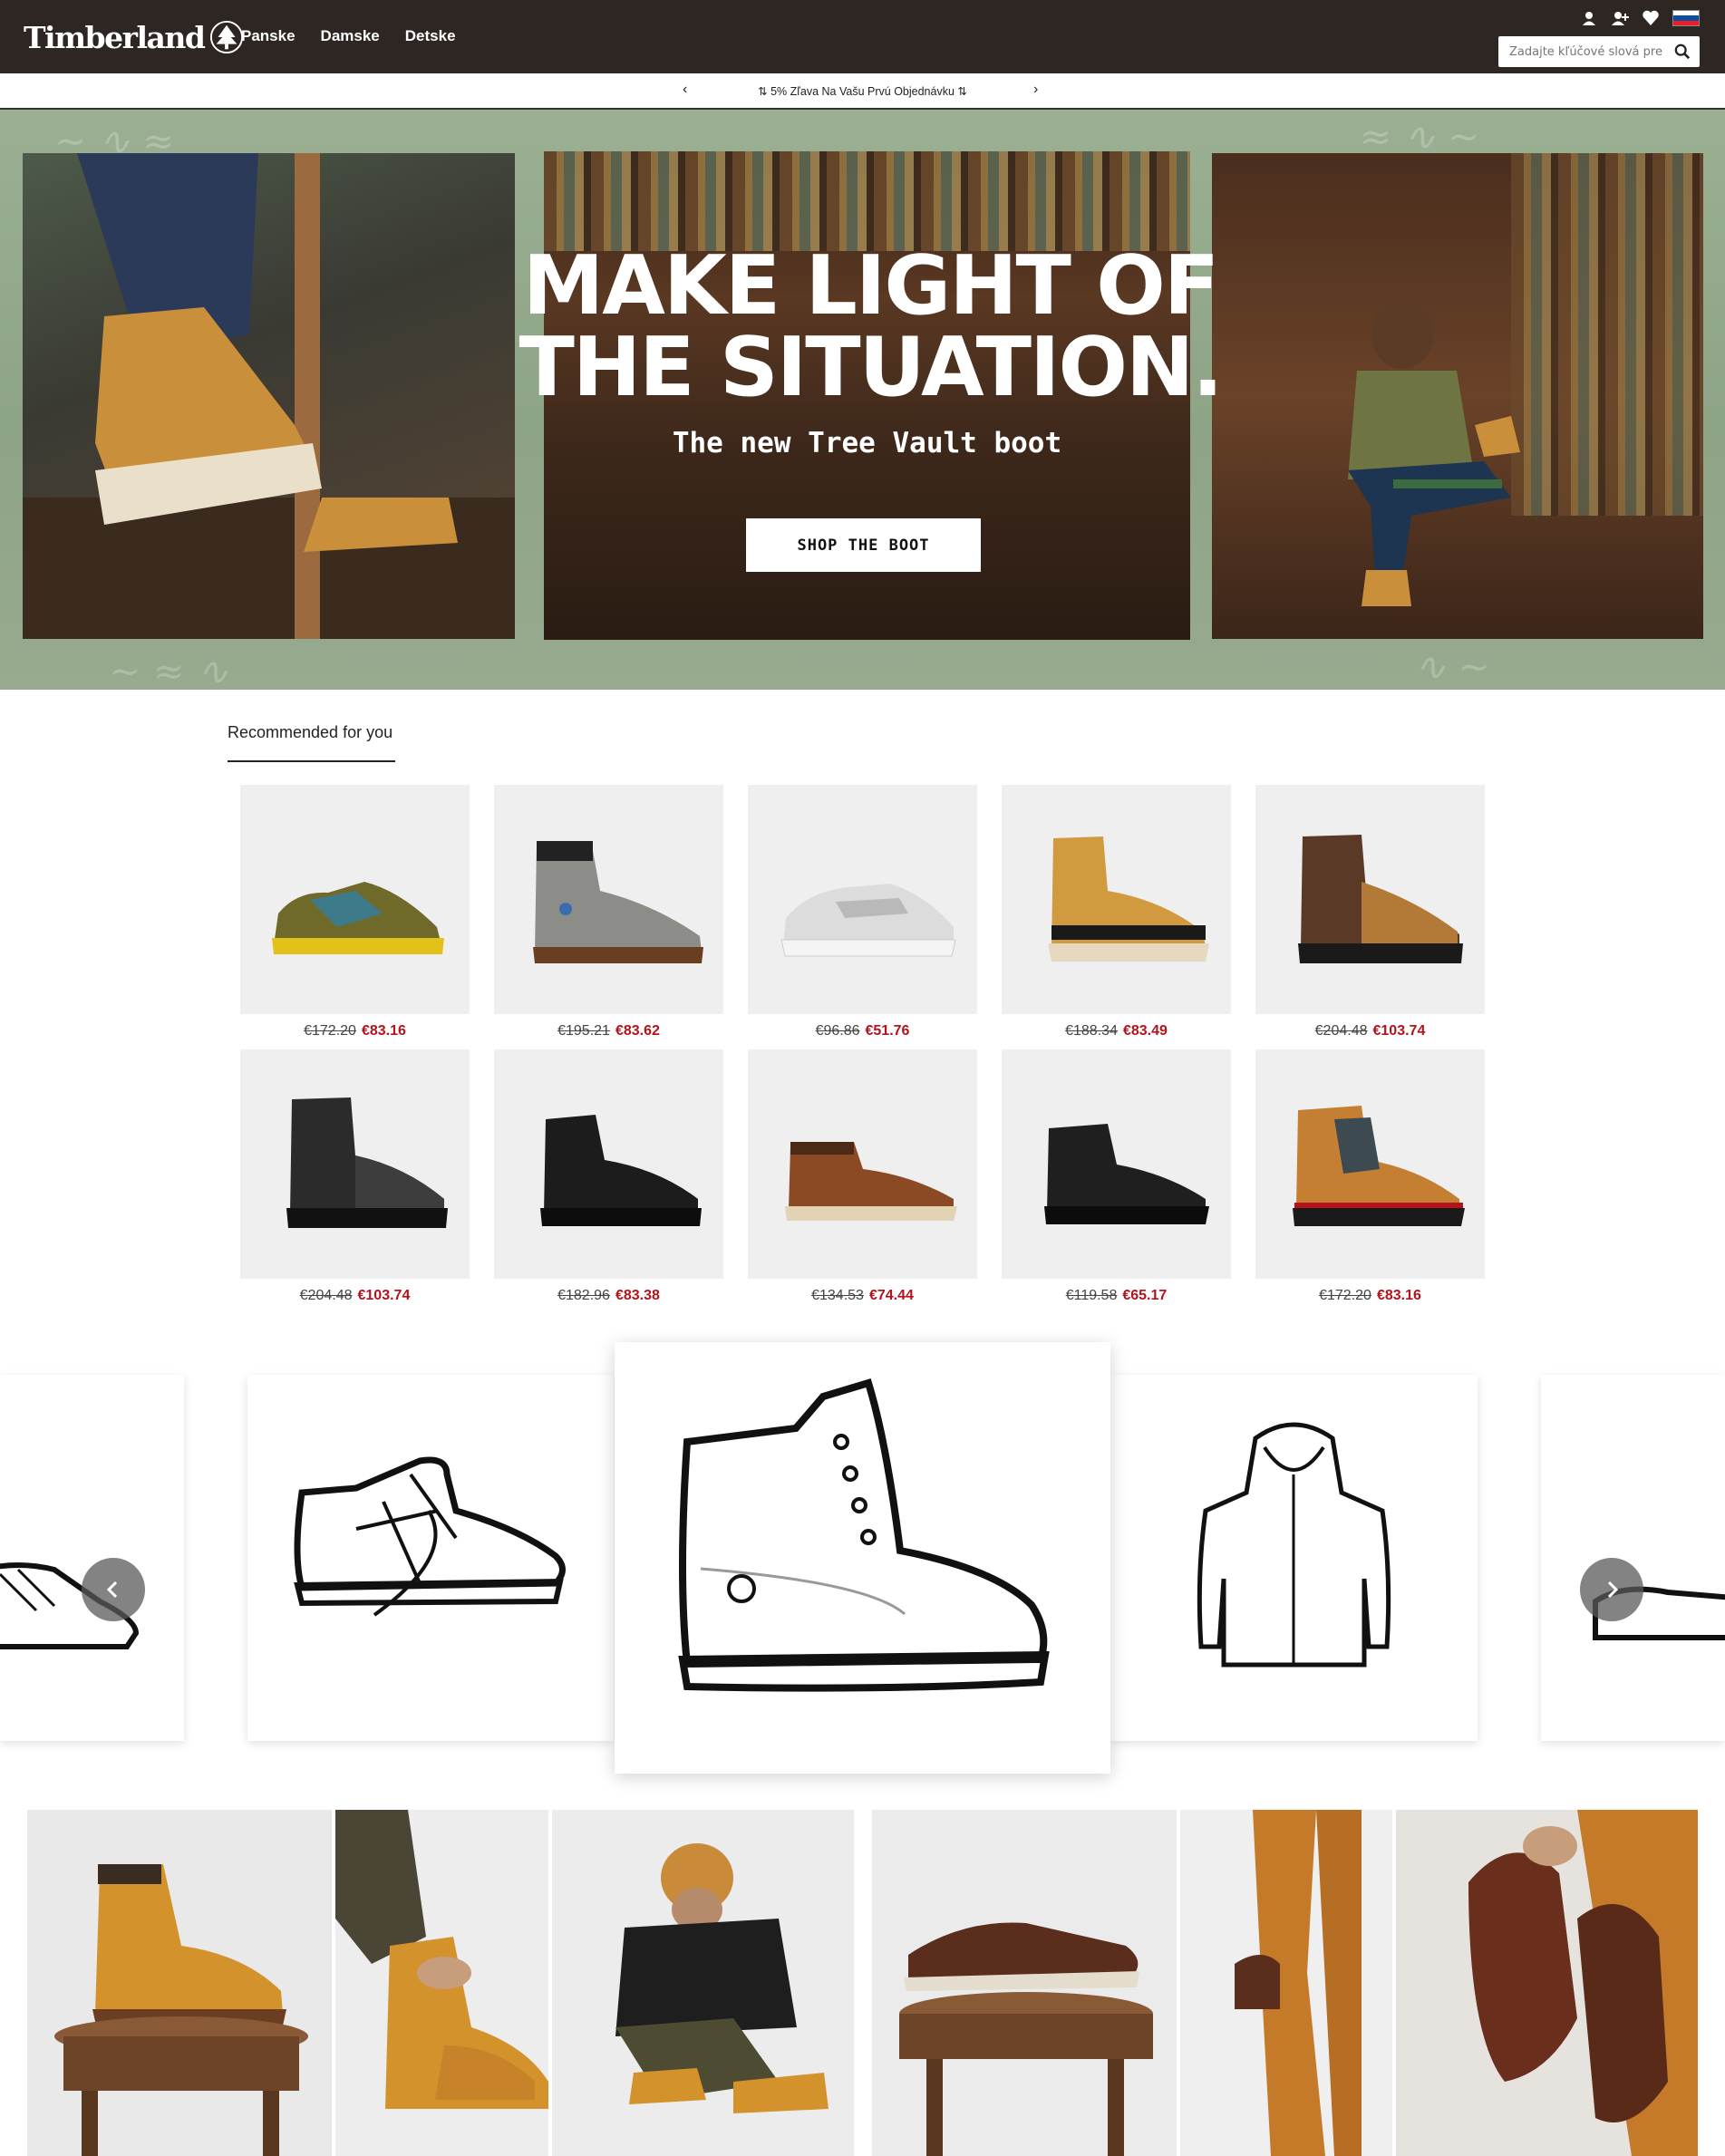 The height and width of the screenshot is (2156, 1725). What do you see at coordinates (837, 1295) in the screenshot?
I see `old-price: €134.53` at bounding box center [837, 1295].